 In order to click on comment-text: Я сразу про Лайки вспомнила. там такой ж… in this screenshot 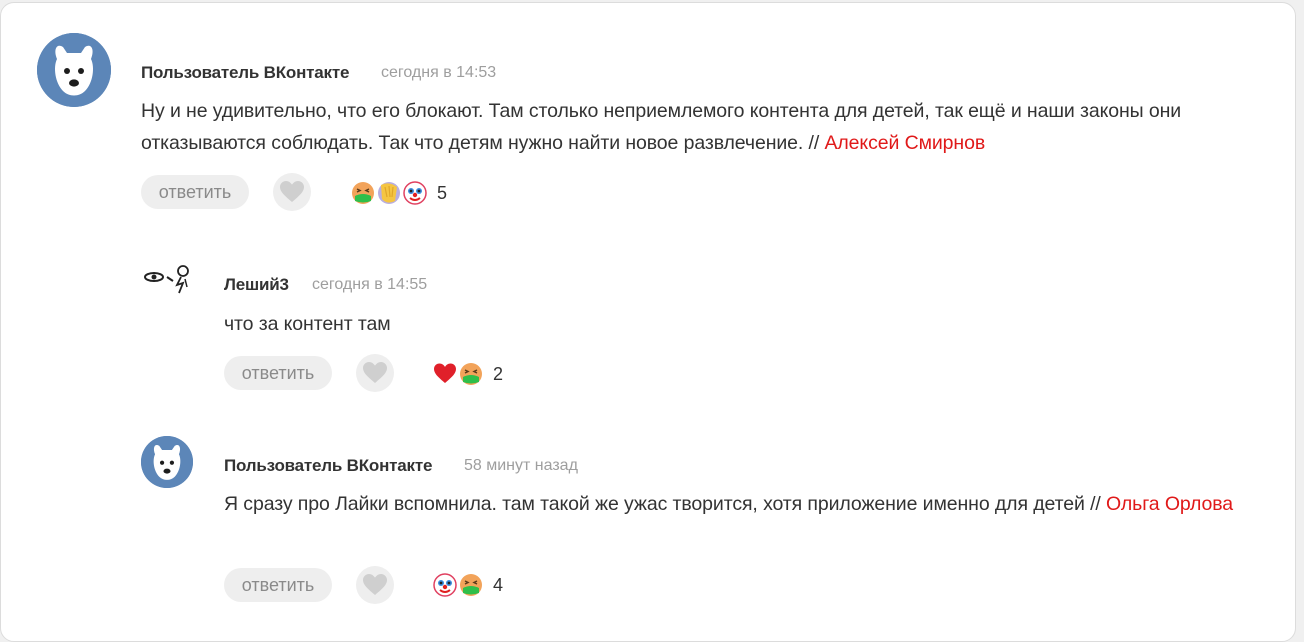, I will do `click(739, 504)`.